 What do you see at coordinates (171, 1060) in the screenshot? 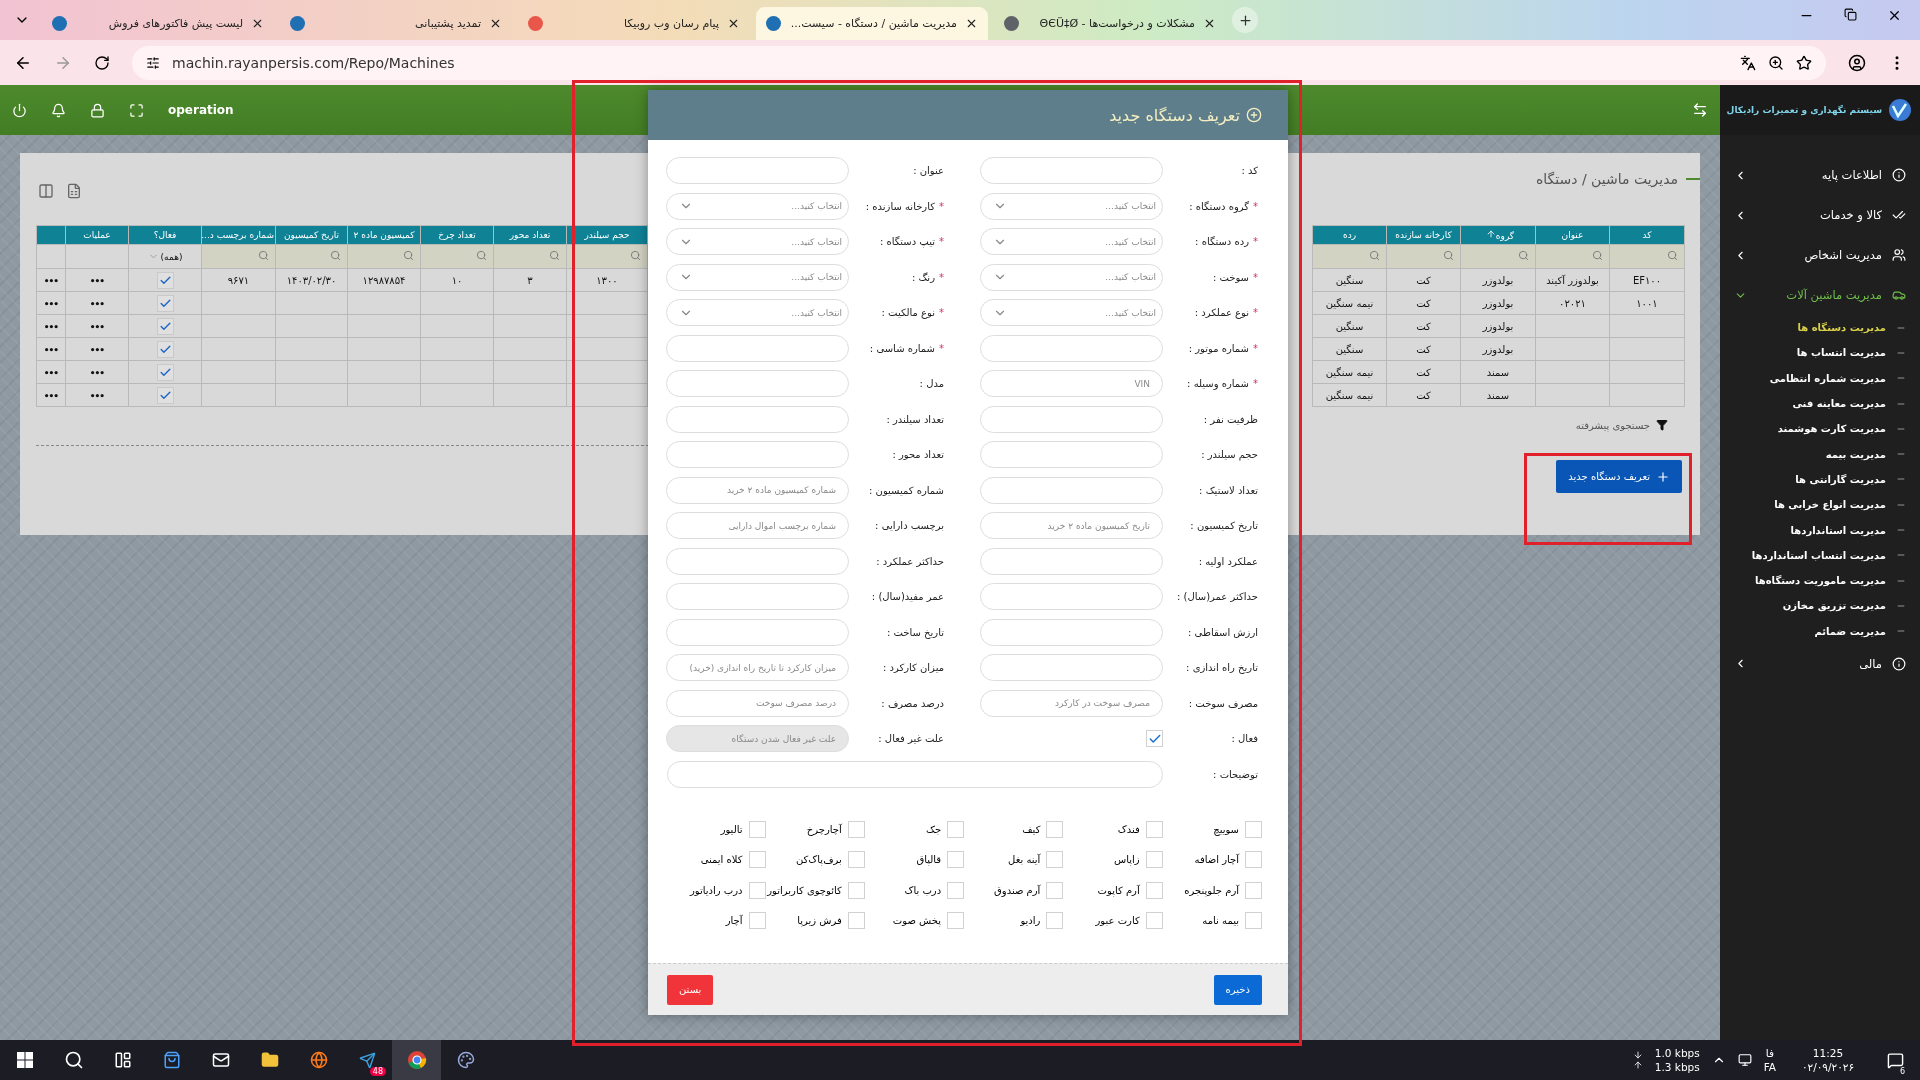
I see `store-icon` at bounding box center [171, 1060].